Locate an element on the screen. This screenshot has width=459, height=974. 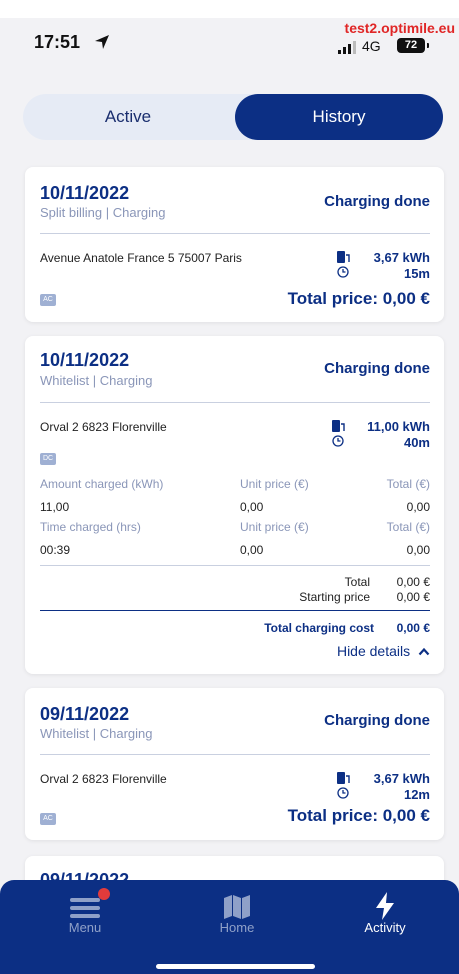
session-energy: 11,00 kWh is located at coordinates (398, 426).